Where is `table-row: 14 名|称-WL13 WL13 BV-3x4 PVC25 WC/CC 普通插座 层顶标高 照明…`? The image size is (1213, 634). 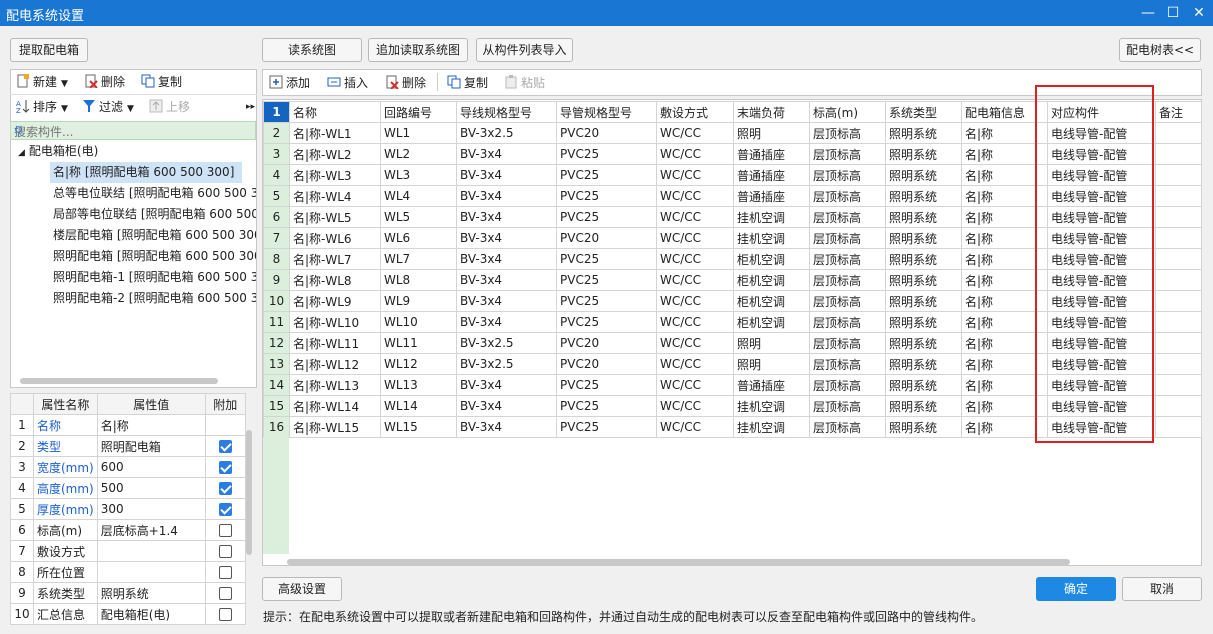
table-row: 14 名|称-WL13 WL13 BV-3x4 PVC25 WC/CC 普通插座 层顶标高 照明… is located at coordinates (732, 385).